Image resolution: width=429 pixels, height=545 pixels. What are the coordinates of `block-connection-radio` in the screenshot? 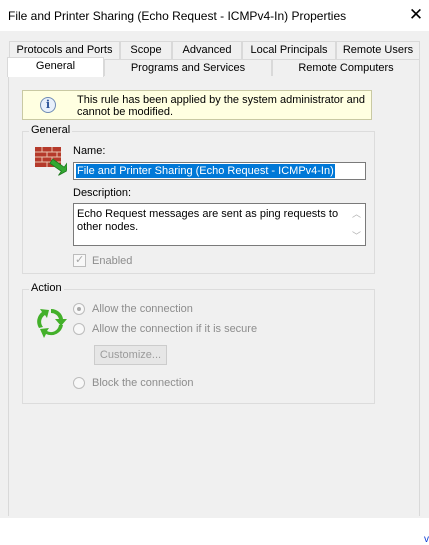 It's located at (79, 383).